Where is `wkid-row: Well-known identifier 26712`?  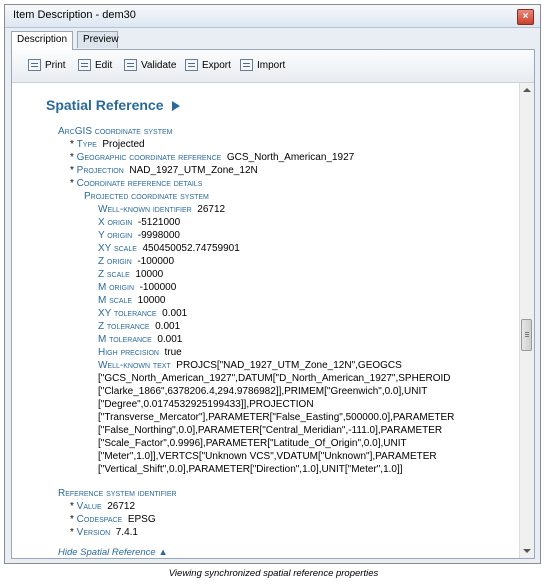 wkid-row: Well-known identifier 26712 is located at coordinates (162, 209).